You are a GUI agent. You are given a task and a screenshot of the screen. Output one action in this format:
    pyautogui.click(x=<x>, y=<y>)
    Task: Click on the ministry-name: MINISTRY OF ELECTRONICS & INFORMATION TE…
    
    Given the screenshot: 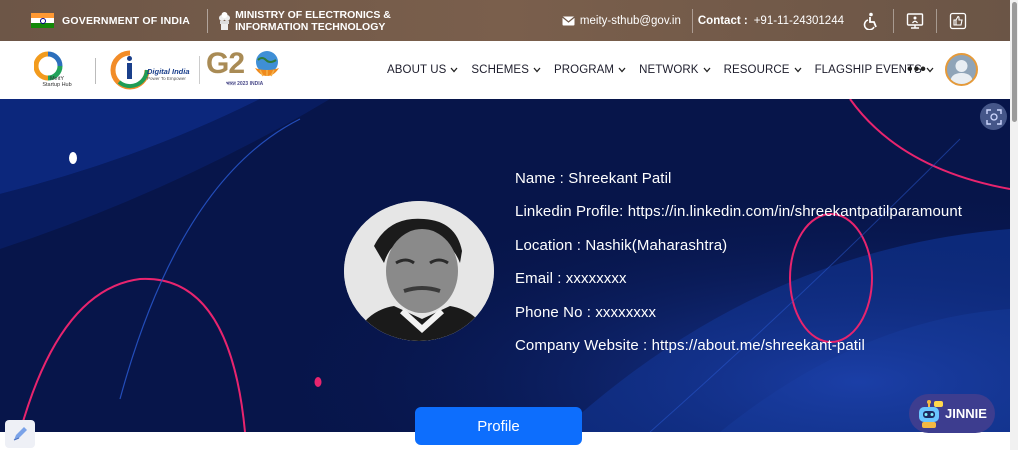 What is the action you would take?
    pyautogui.click(x=313, y=21)
    